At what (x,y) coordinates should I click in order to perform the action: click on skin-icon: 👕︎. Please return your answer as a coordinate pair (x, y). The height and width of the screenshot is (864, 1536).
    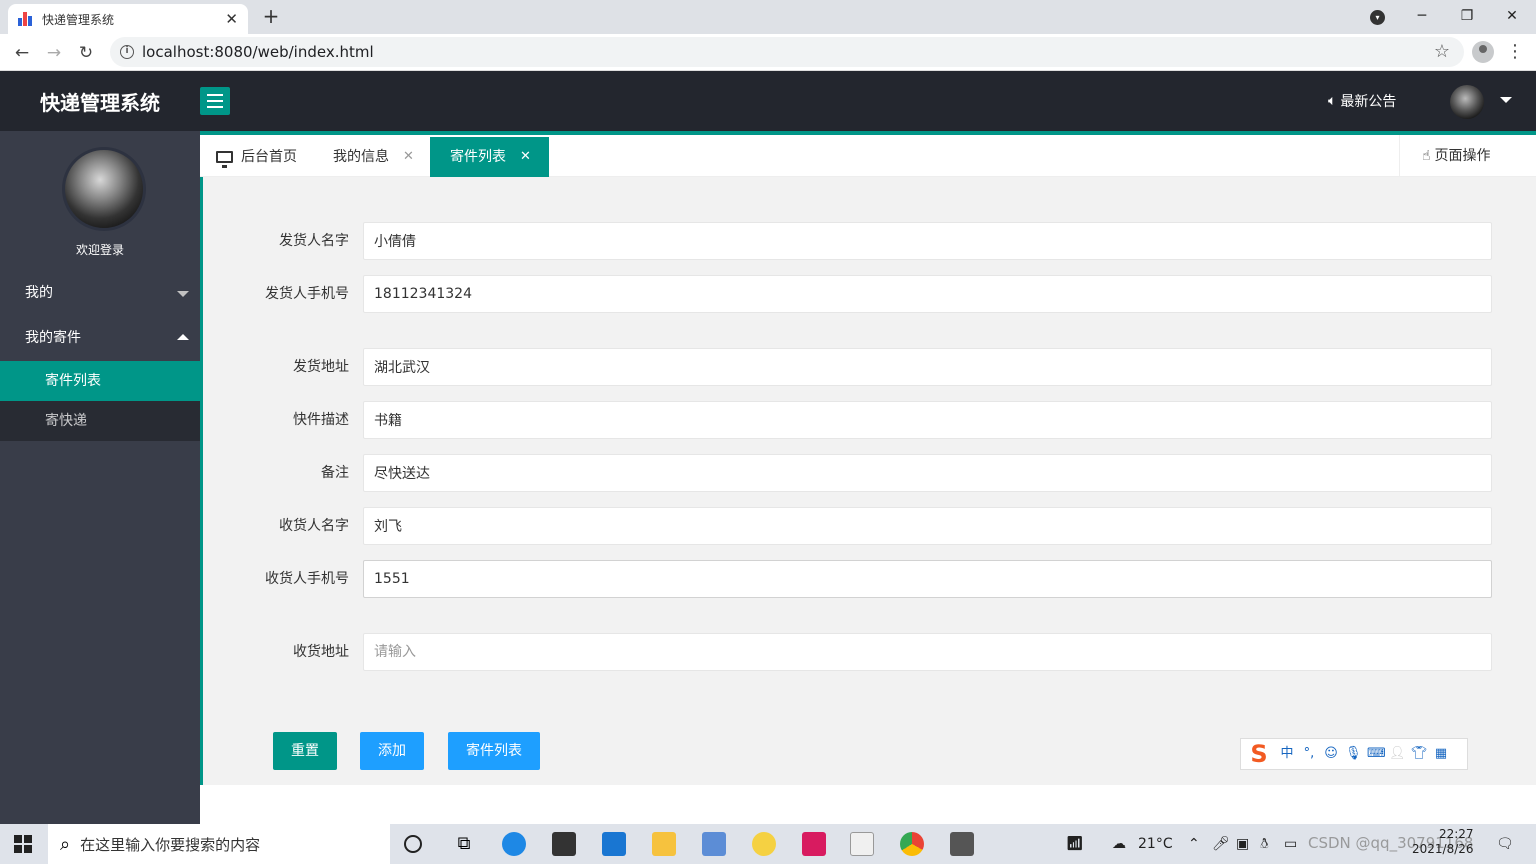
    Looking at the image, I should click on (1419, 754).